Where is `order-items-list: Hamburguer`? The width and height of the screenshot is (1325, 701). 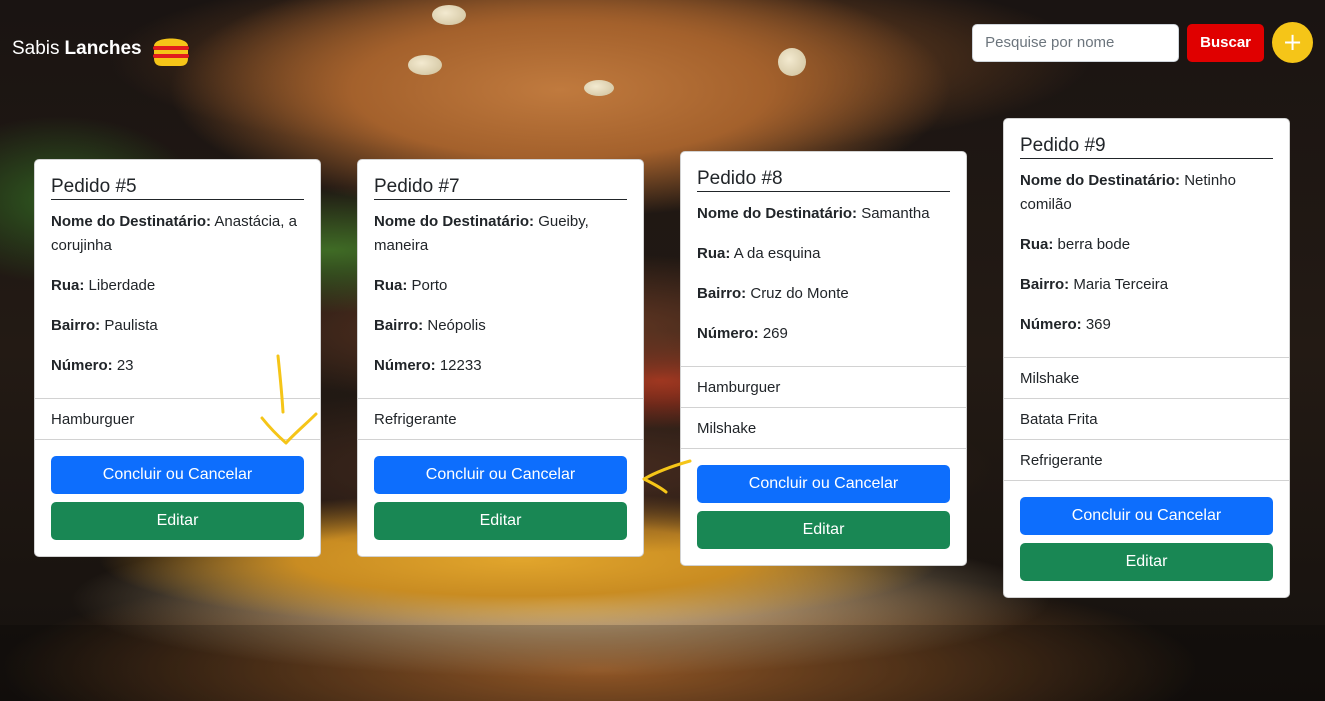
order-items-list: Hamburguer is located at coordinates (177, 419).